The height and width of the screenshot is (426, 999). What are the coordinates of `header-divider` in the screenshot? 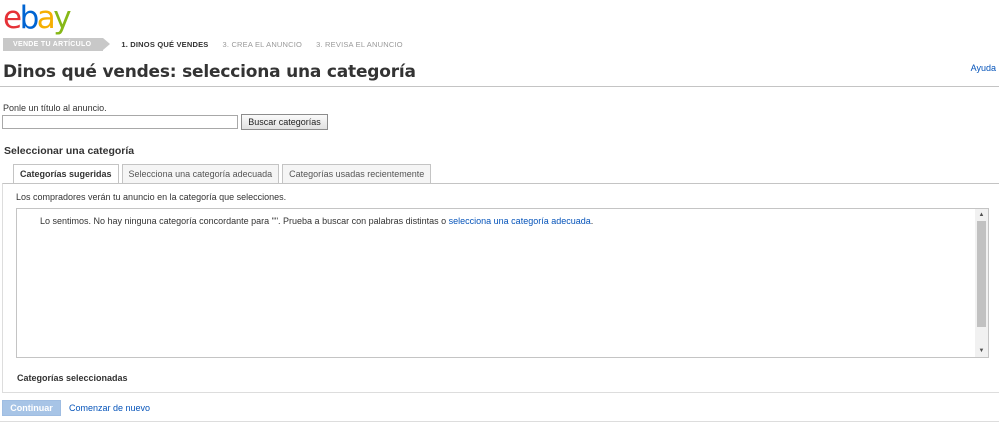 It's located at (499, 86).